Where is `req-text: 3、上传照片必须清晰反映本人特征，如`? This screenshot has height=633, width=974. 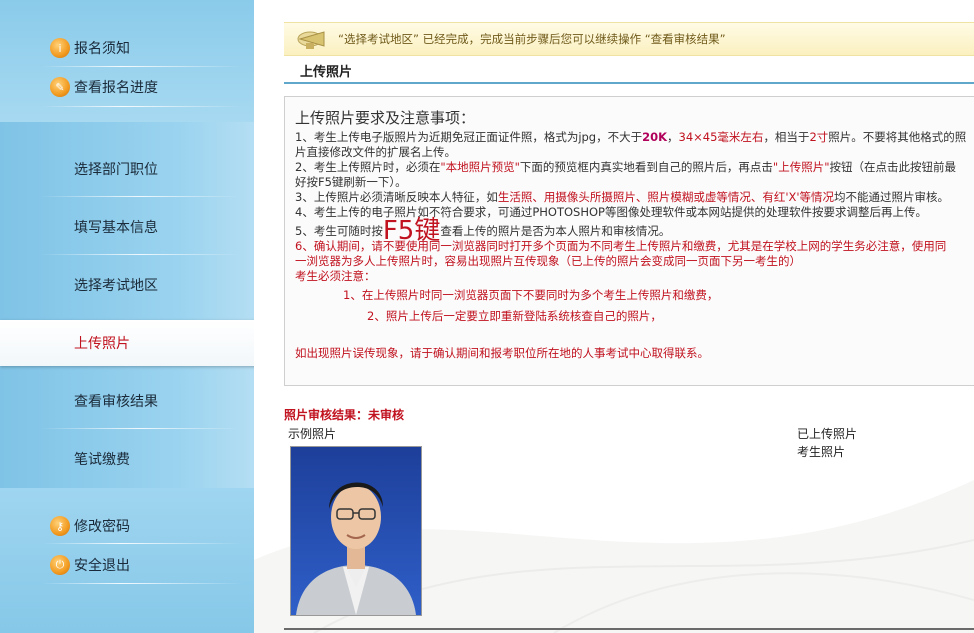 req-text: 3、上传照片必须清晰反映本人特征，如 is located at coordinates (396, 197).